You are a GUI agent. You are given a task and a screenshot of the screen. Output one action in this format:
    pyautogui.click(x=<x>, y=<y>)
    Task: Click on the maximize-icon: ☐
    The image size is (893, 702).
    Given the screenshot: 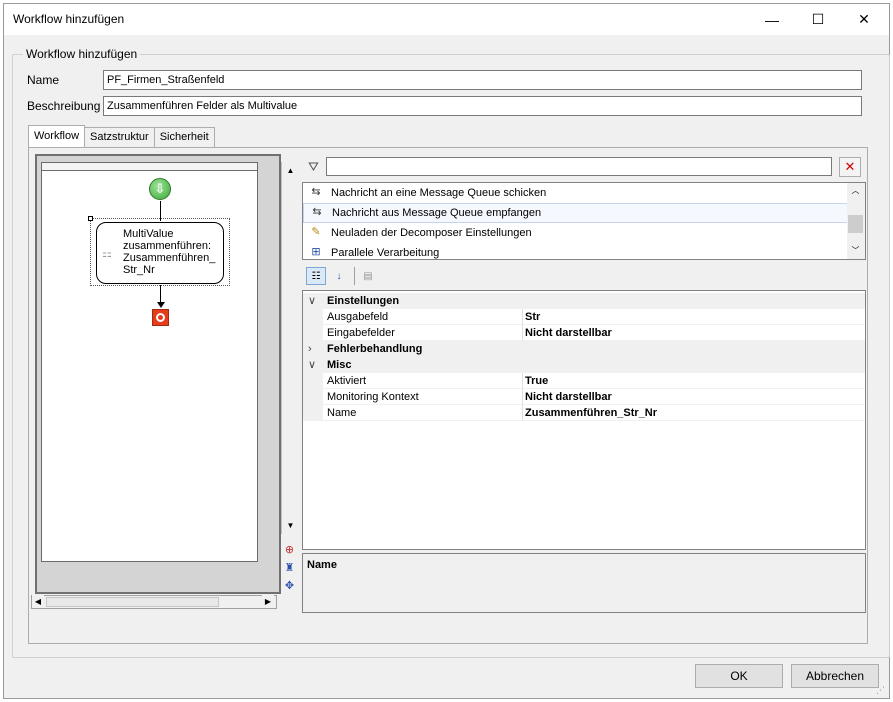 What is the action you would take?
    pyautogui.click(x=818, y=19)
    